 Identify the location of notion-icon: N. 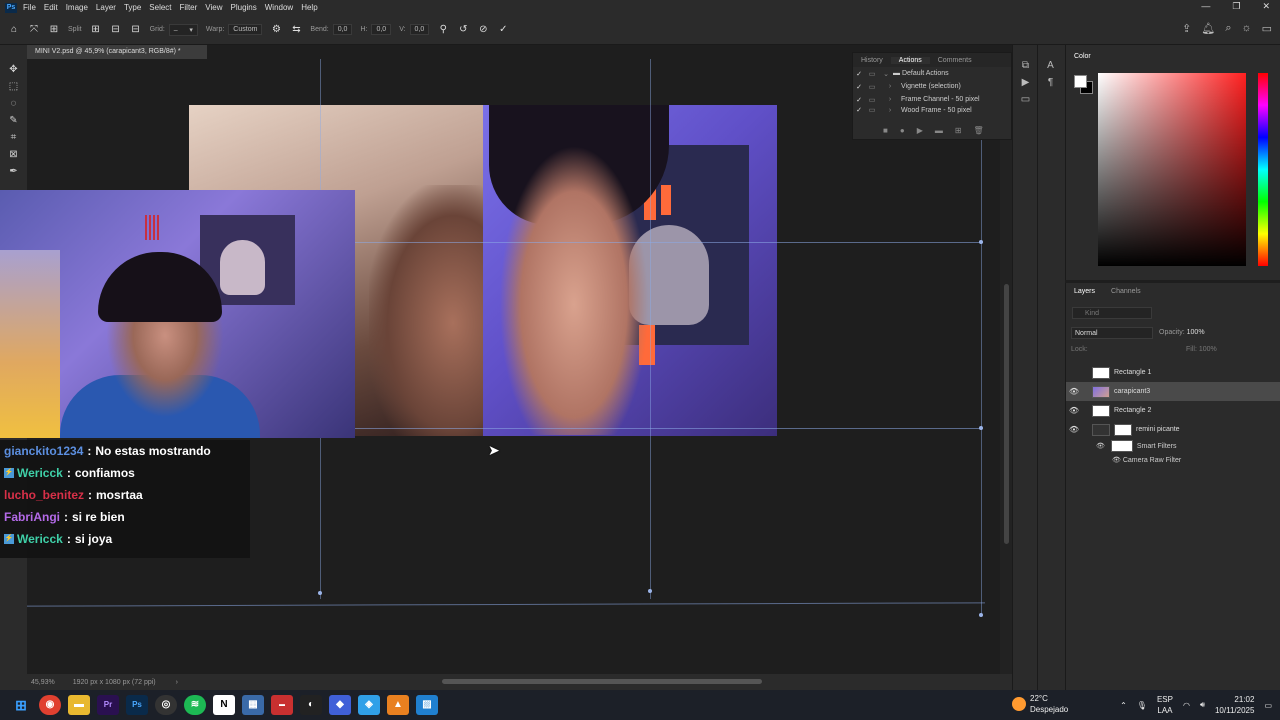
(224, 705).